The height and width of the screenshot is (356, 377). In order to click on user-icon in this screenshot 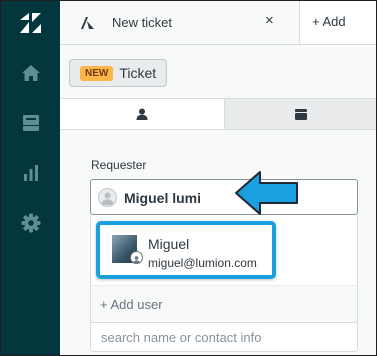, I will do `click(142, 114)`.